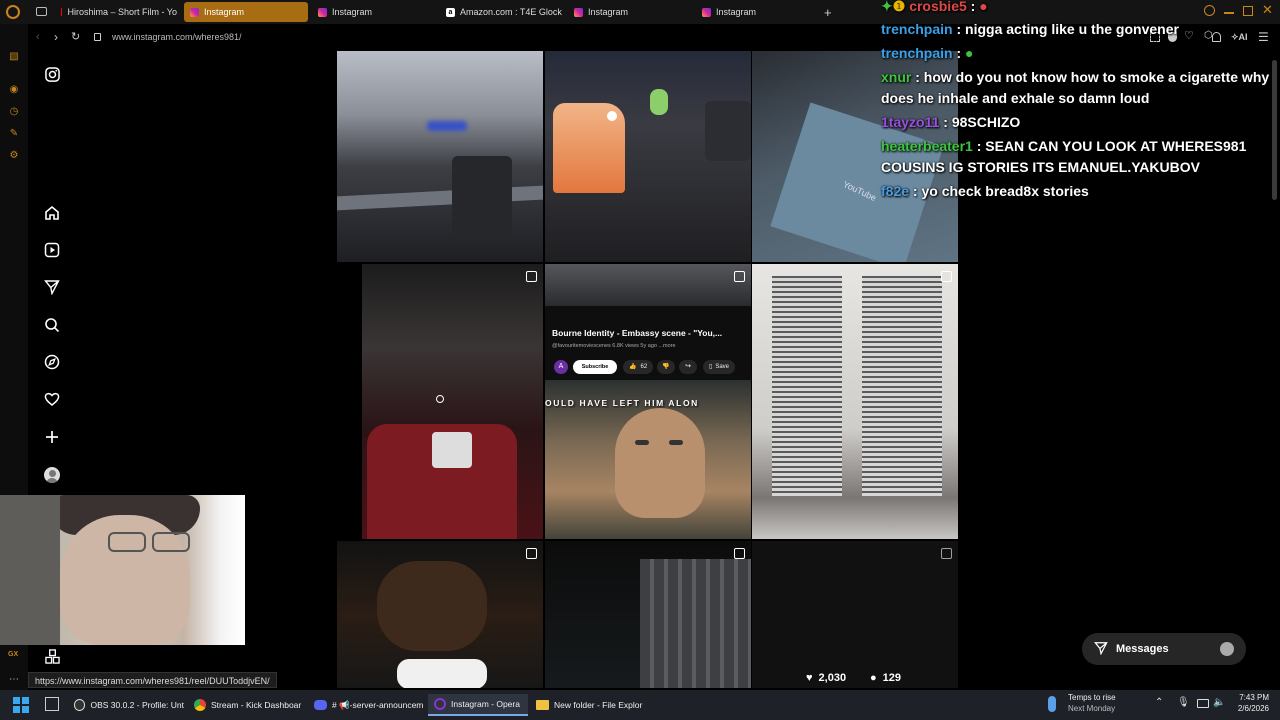 The image size is (1280, 720). Describe the element at coordinates (14, 112) in the screenshot. I see `history-icon: ◷` at that location.